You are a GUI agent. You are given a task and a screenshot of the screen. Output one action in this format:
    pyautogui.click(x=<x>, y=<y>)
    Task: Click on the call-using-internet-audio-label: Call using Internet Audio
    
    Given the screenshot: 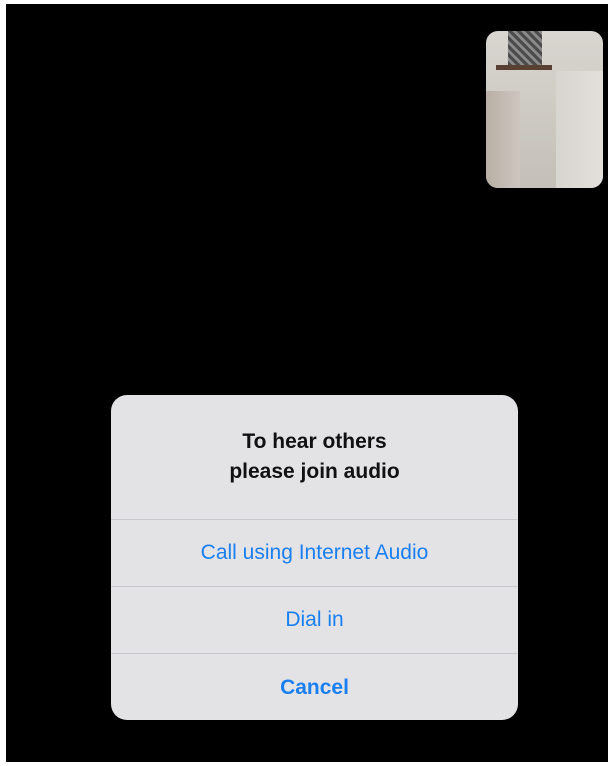 What is the action you would take?
    pyautogui.click(x=314, y=552)
    